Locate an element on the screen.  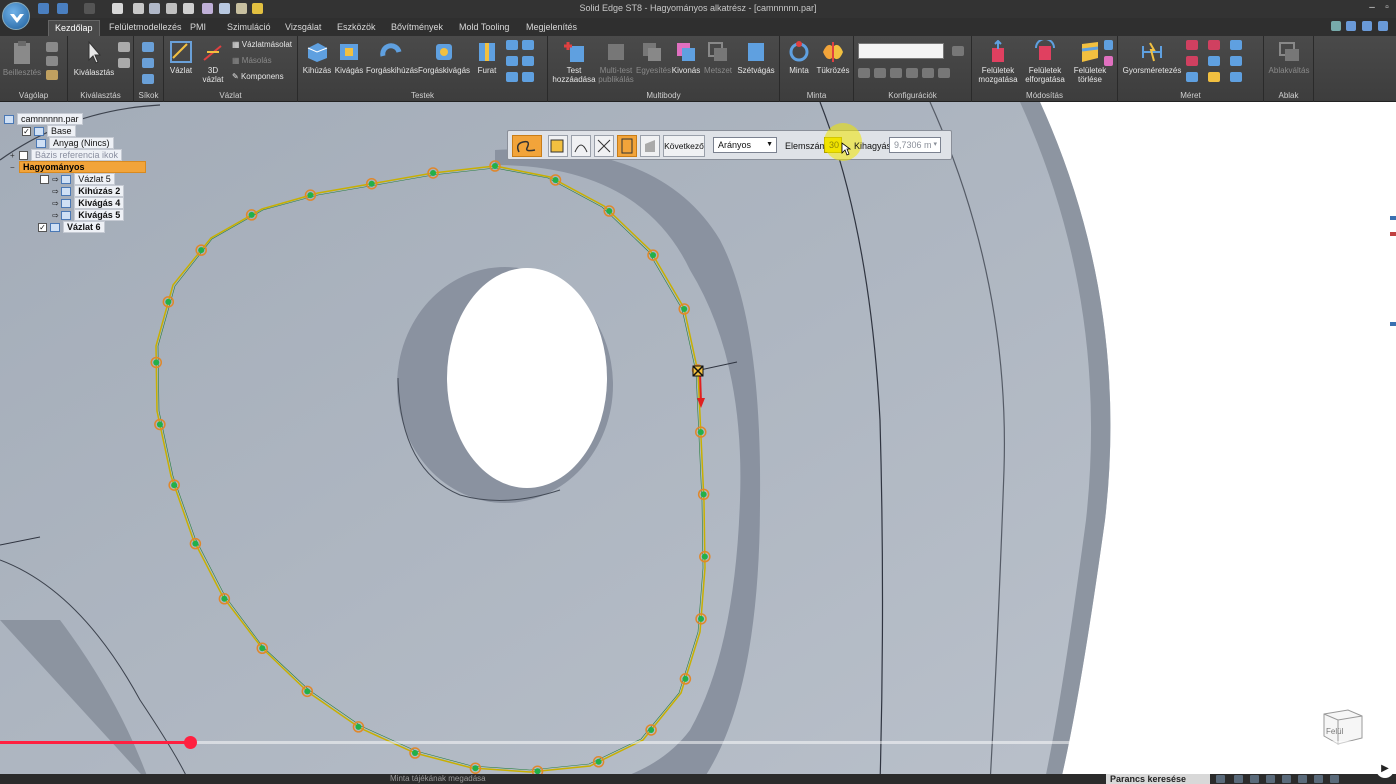
select-filter-icon is located at coordinates (124, 47).